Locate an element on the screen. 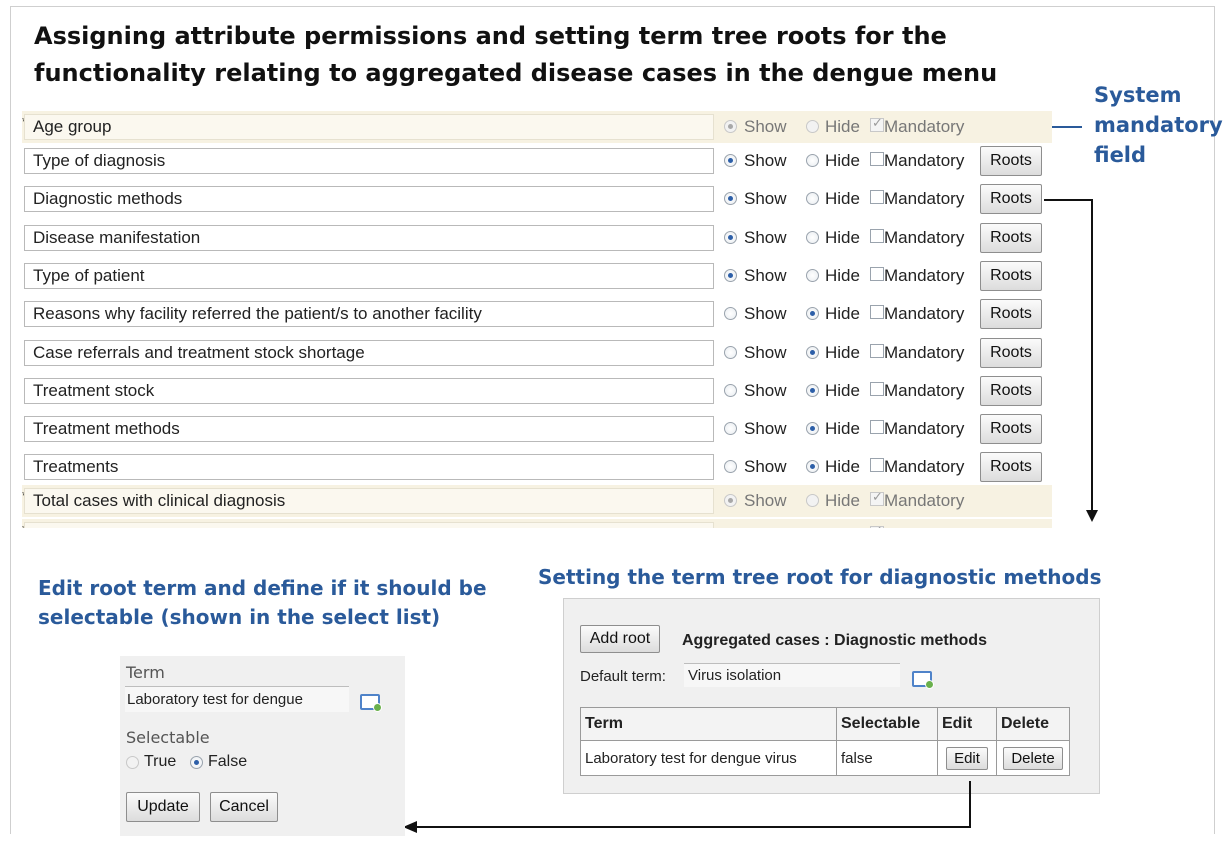  edit-connector-horizontal is located at coordinates (693, 827).